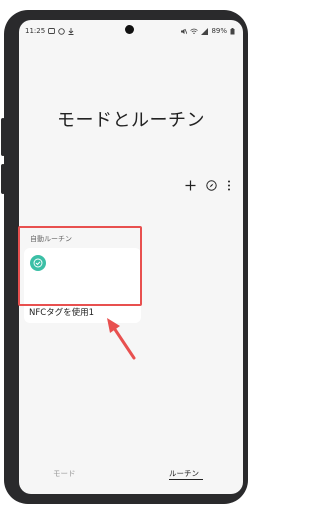  What do you see at coordinates (229, 185) in the screenshot?
I see `more-vertical-icon` at bounding box center [229, 185].